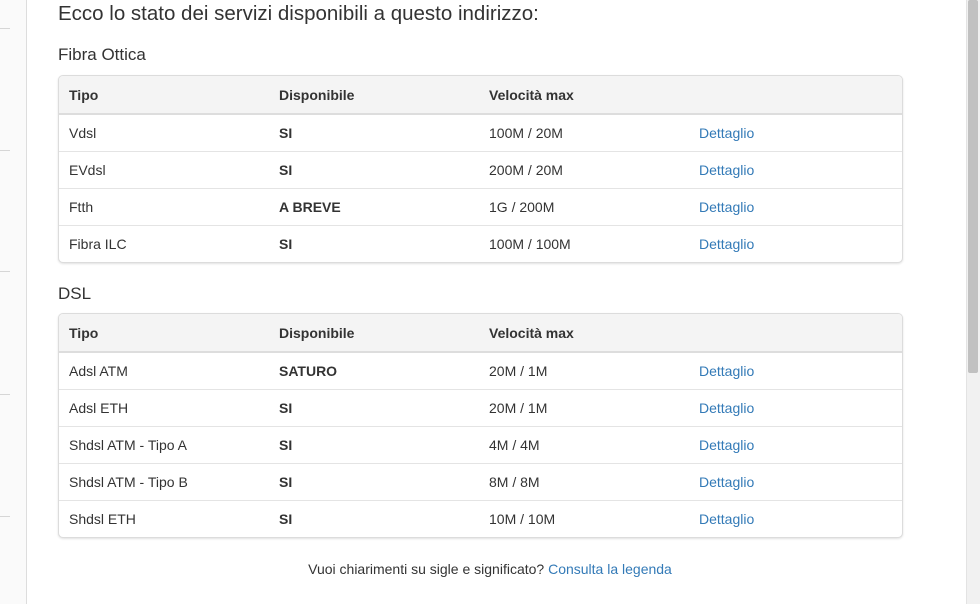  Describe the element at coordinates (164, 207) in the screenshot. I see `cell-tipo: Ftth` at that location.